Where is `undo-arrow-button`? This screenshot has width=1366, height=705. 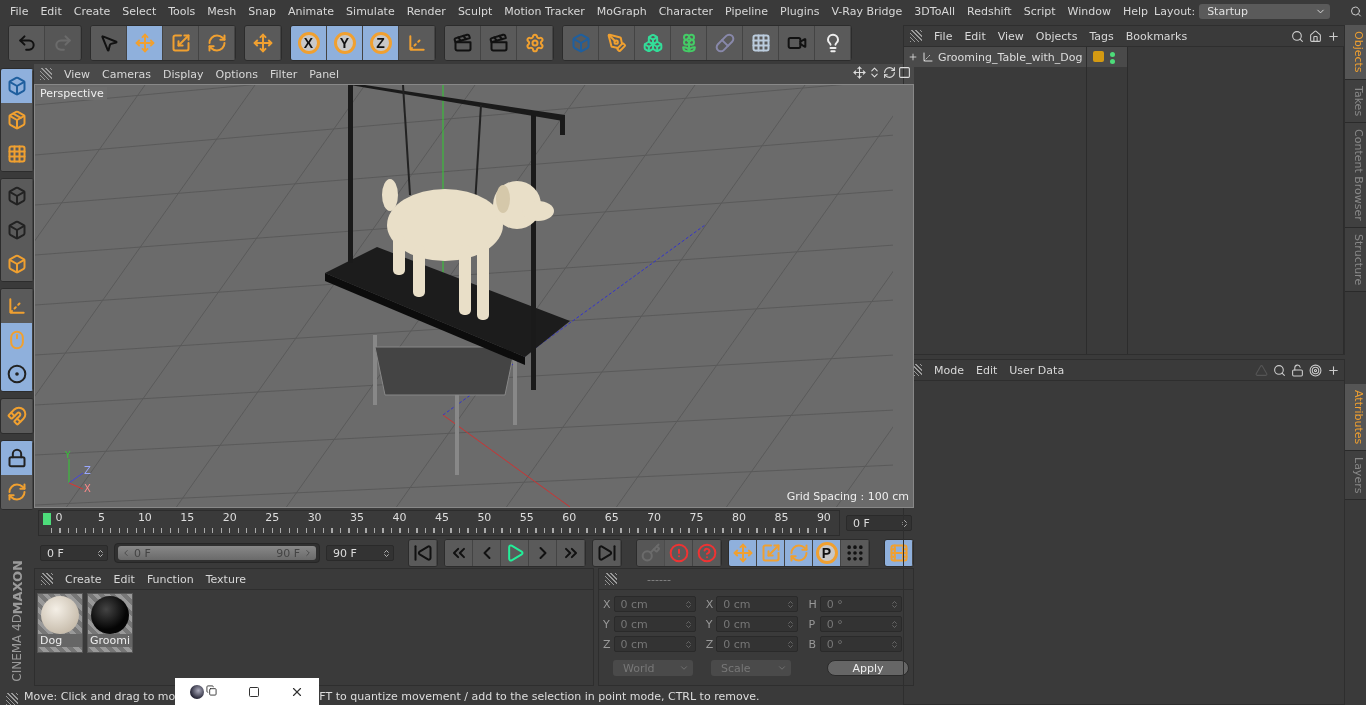
undo-arrow-button is located at coordinates (27, 43).